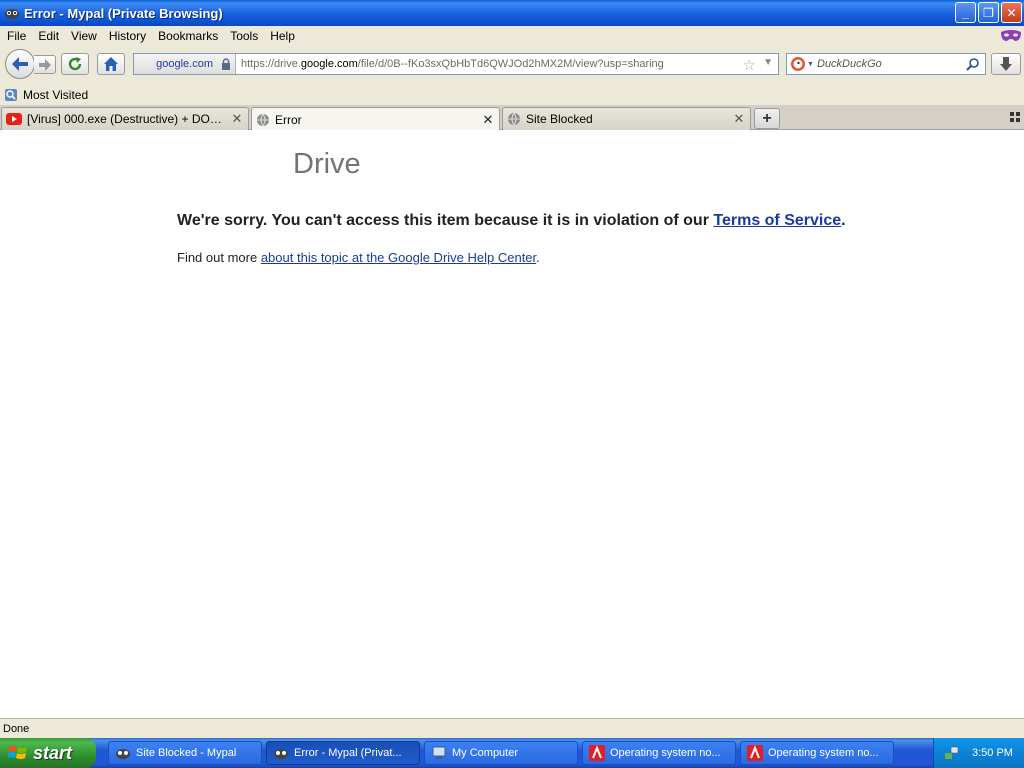 This screenshot has height=768, width=1024. What do you see at coordinates (327, 164) in the screenshot?
I see `drive-logo: Drive` at bounding box center [327, 164].